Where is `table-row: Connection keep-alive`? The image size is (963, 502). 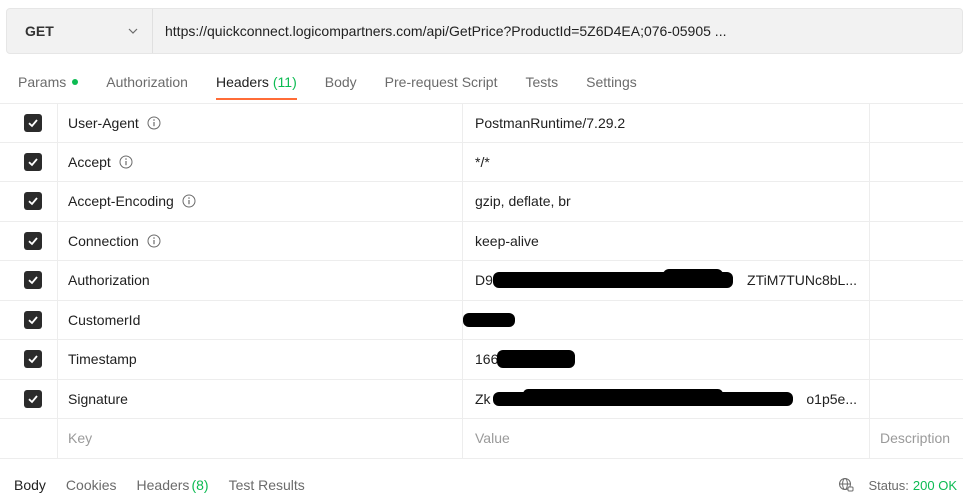
table-row: Connection keep-alive is located at coordinates (481, 241).